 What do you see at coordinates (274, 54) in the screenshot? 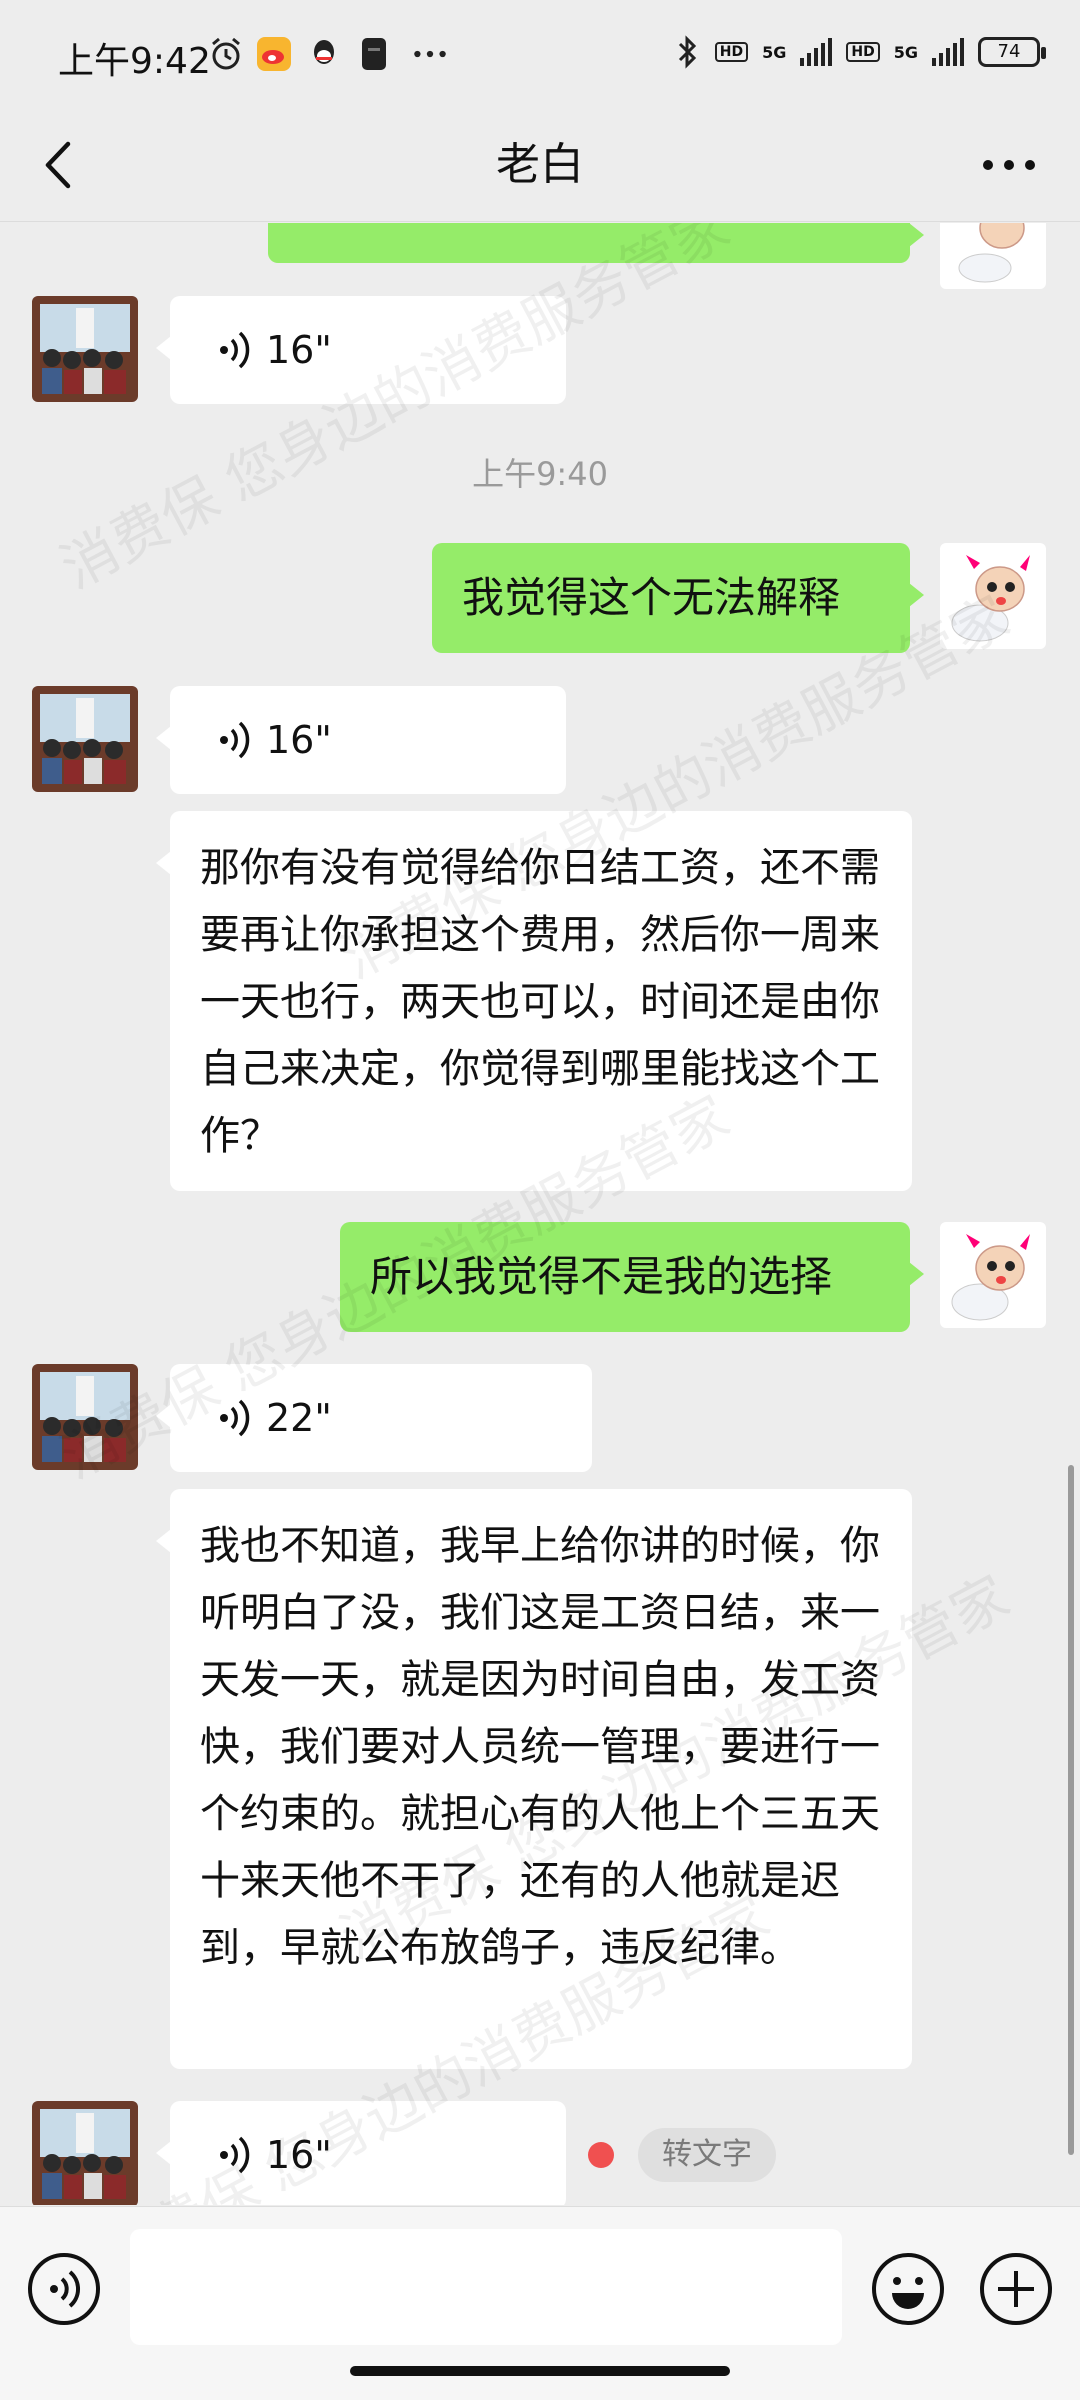
I see `weibo-icon` at bounding box center [274, 54].